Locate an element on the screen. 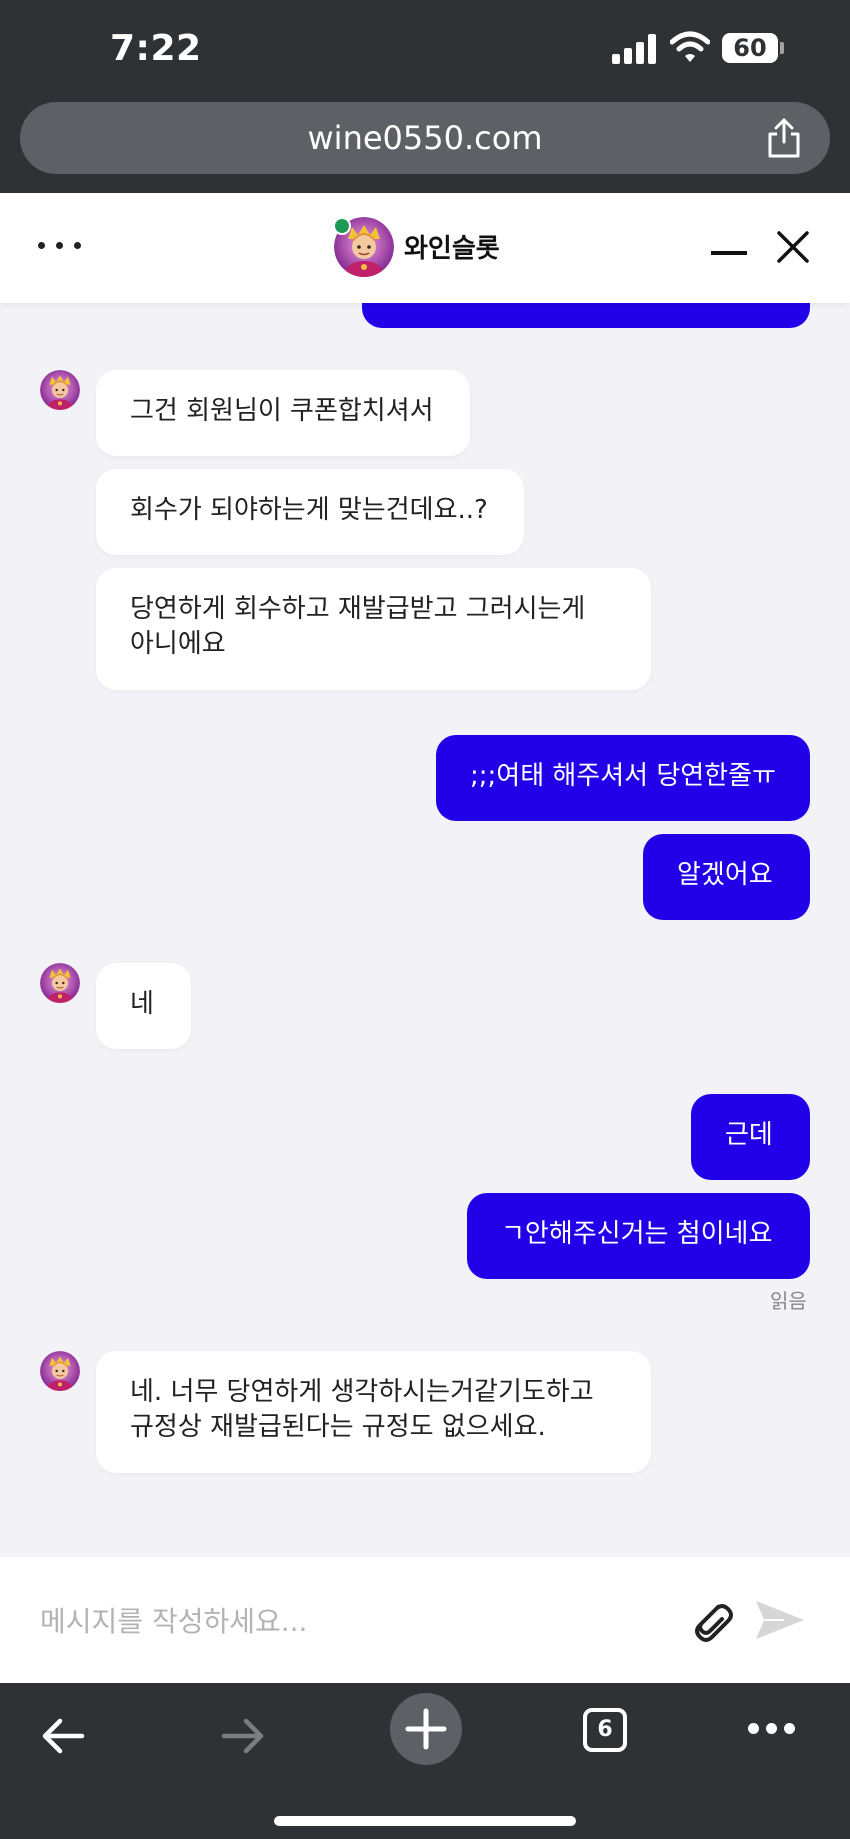  message-composer is located at coordinates (425, 1620).